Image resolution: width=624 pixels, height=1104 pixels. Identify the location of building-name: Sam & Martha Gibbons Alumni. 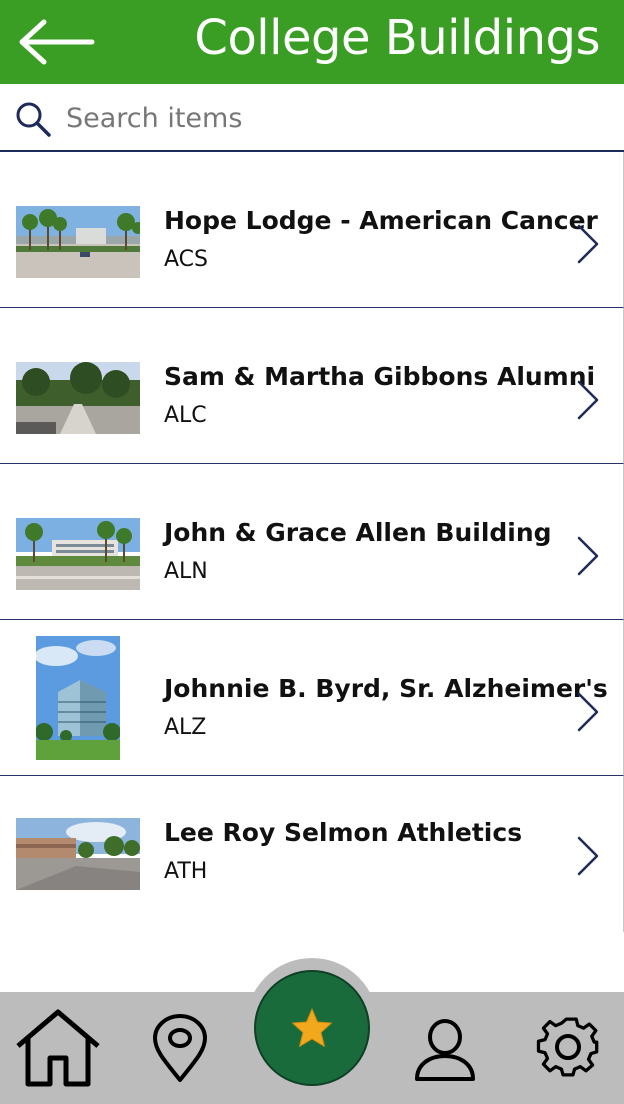
(380, 376).